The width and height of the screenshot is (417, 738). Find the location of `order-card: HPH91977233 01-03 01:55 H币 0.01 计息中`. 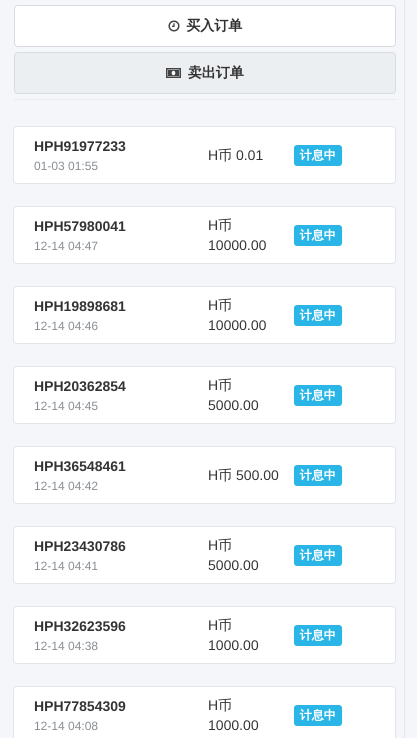

order-card: HPH91977233 01-03 01:55 H币 0.01 计息中 is located at coordinates (204, 155).